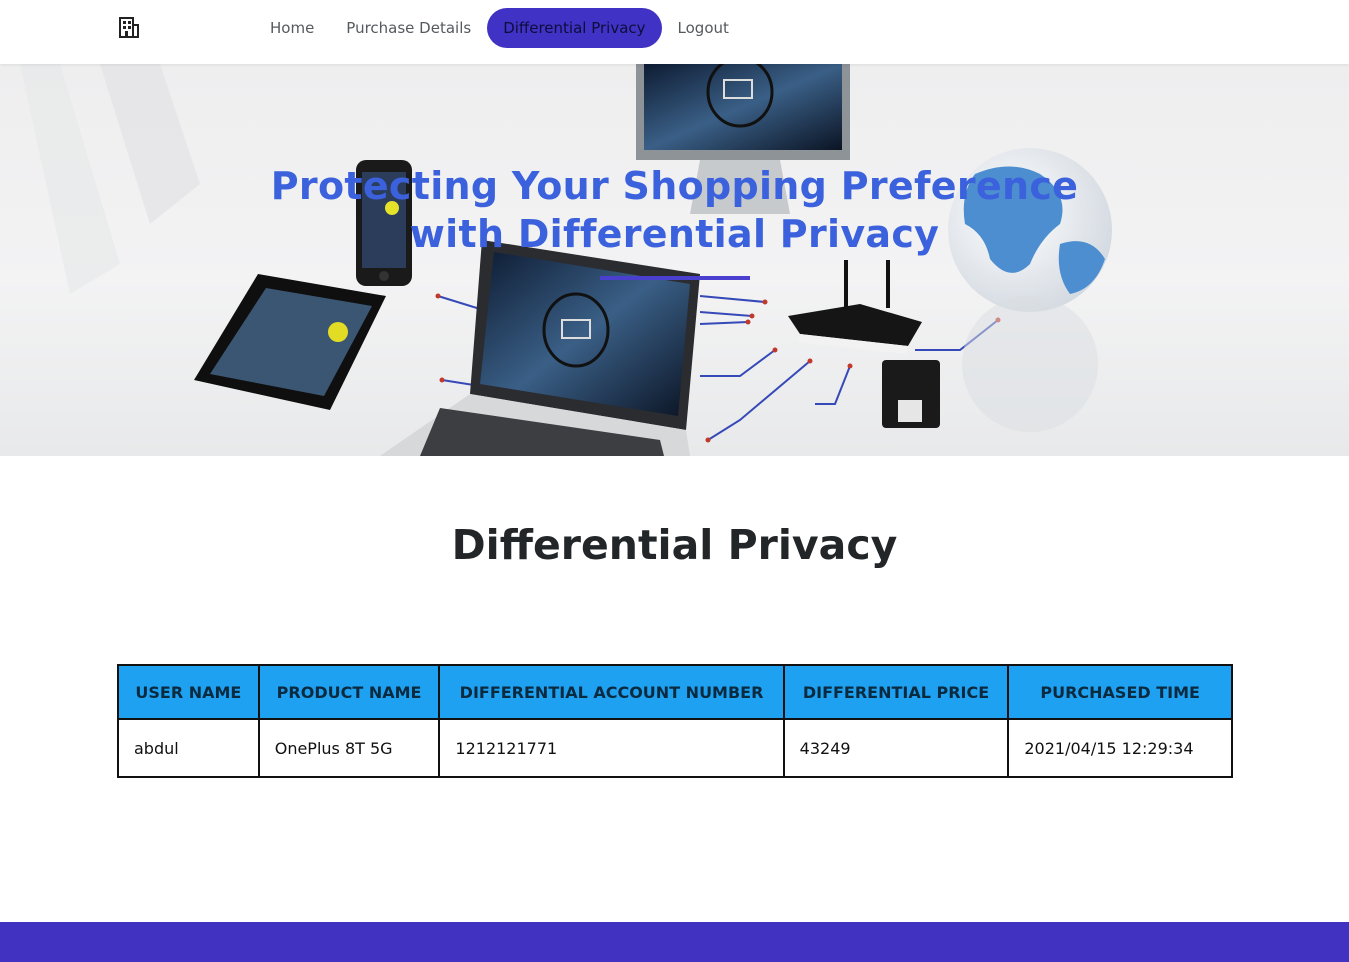 The width and height of the screenshot is (1349, 962). I want to click on cell-product-name: OnePlus 8T 5G, so click(349, 748).